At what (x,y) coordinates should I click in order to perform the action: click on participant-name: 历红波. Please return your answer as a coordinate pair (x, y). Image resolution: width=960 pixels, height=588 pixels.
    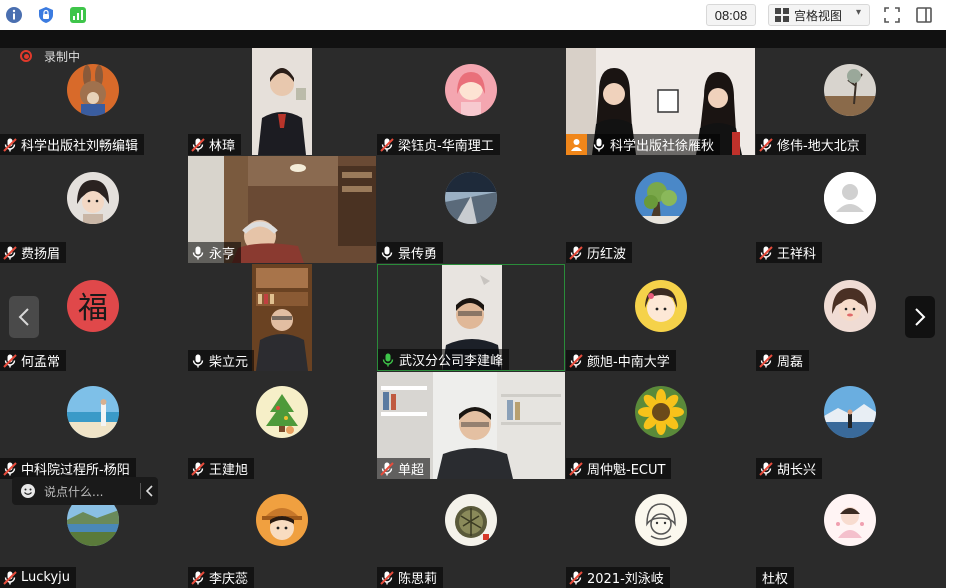
    Looking at the image, I should click on (607, 254).